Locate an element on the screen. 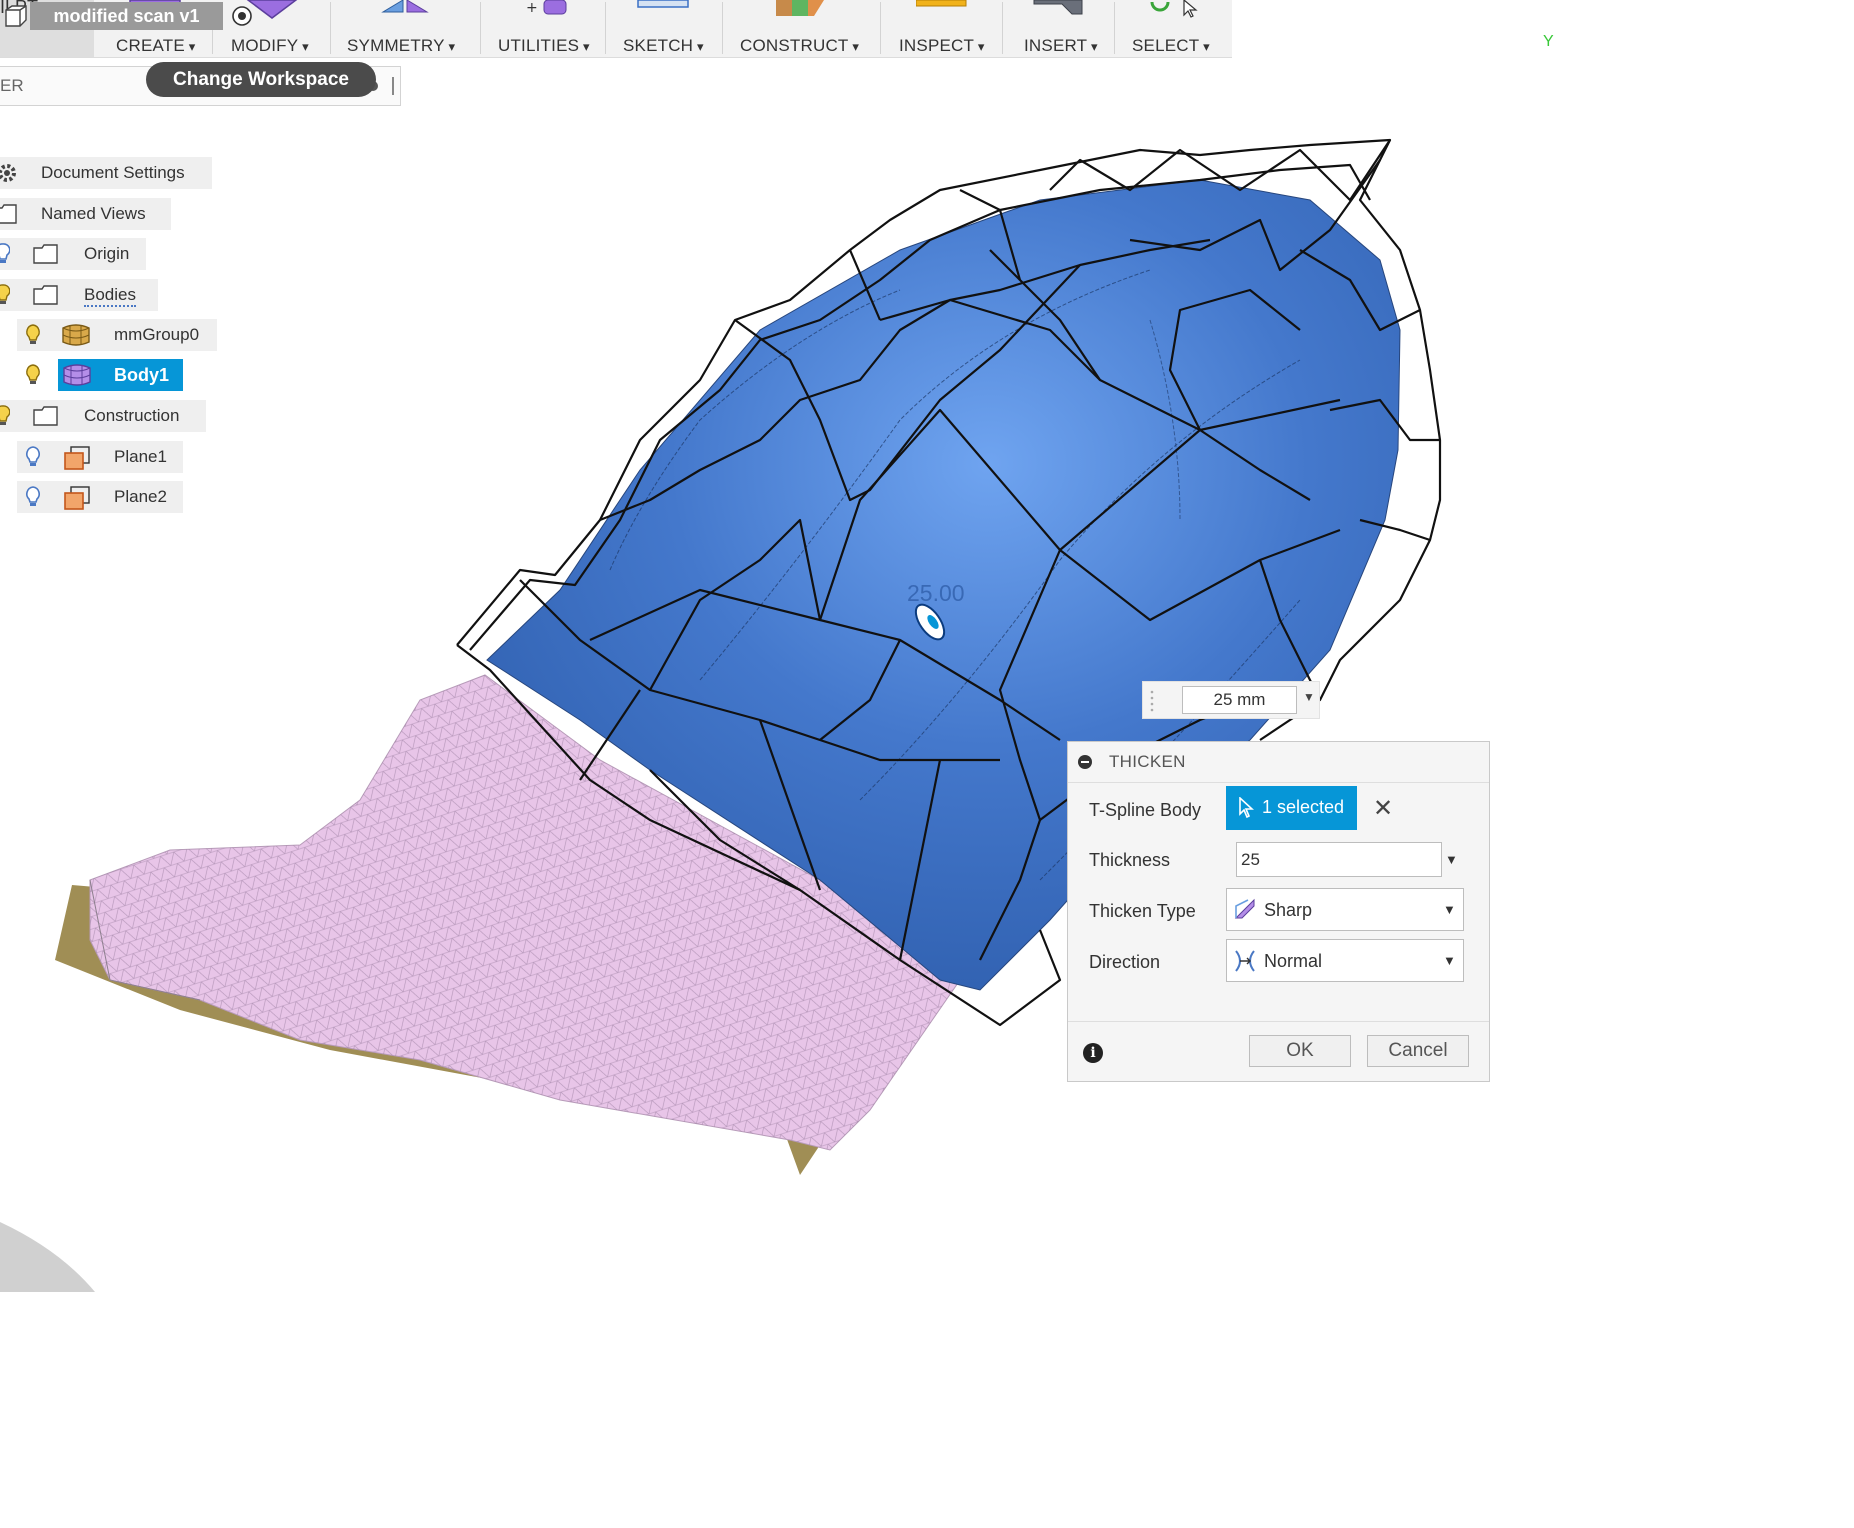  bodies-label: Bodies is located at coordinates (110, 296).